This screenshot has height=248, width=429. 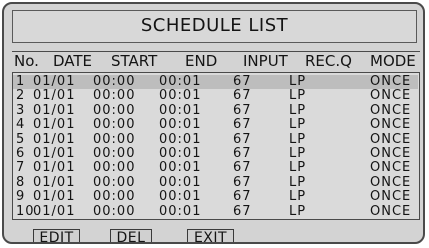 What do you see at coordinates (21, 153) in the screenshot?
I see `cell-no: 6` at bounding box center [21, 153].